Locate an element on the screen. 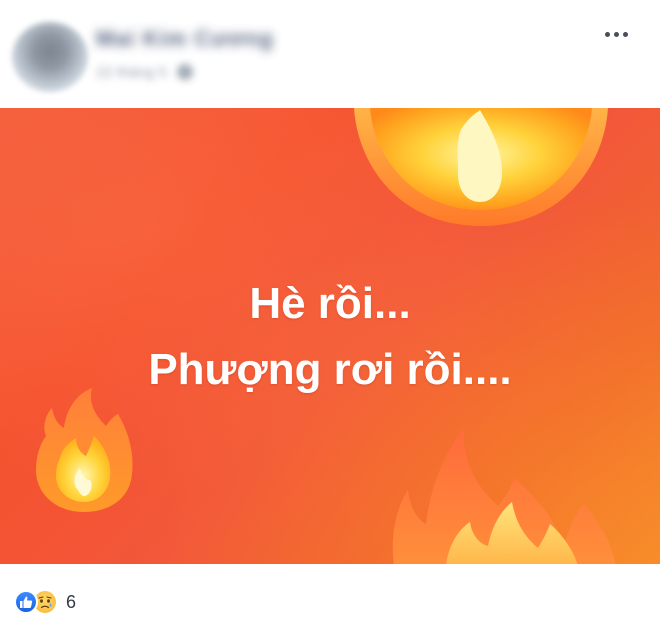 The width and height of the screenshot is (660, 624). post-meta: 22 tháng 5 is located at coordinates (144, 72).